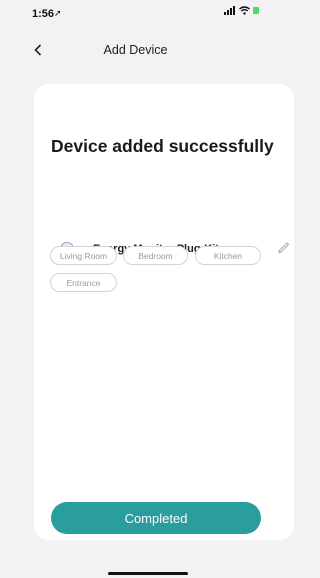 This screenshot has width=320, height=578. Describe the element at coordinates (162, 146) in the screenshot. I see `success-headline: Device added successfully` at that location.